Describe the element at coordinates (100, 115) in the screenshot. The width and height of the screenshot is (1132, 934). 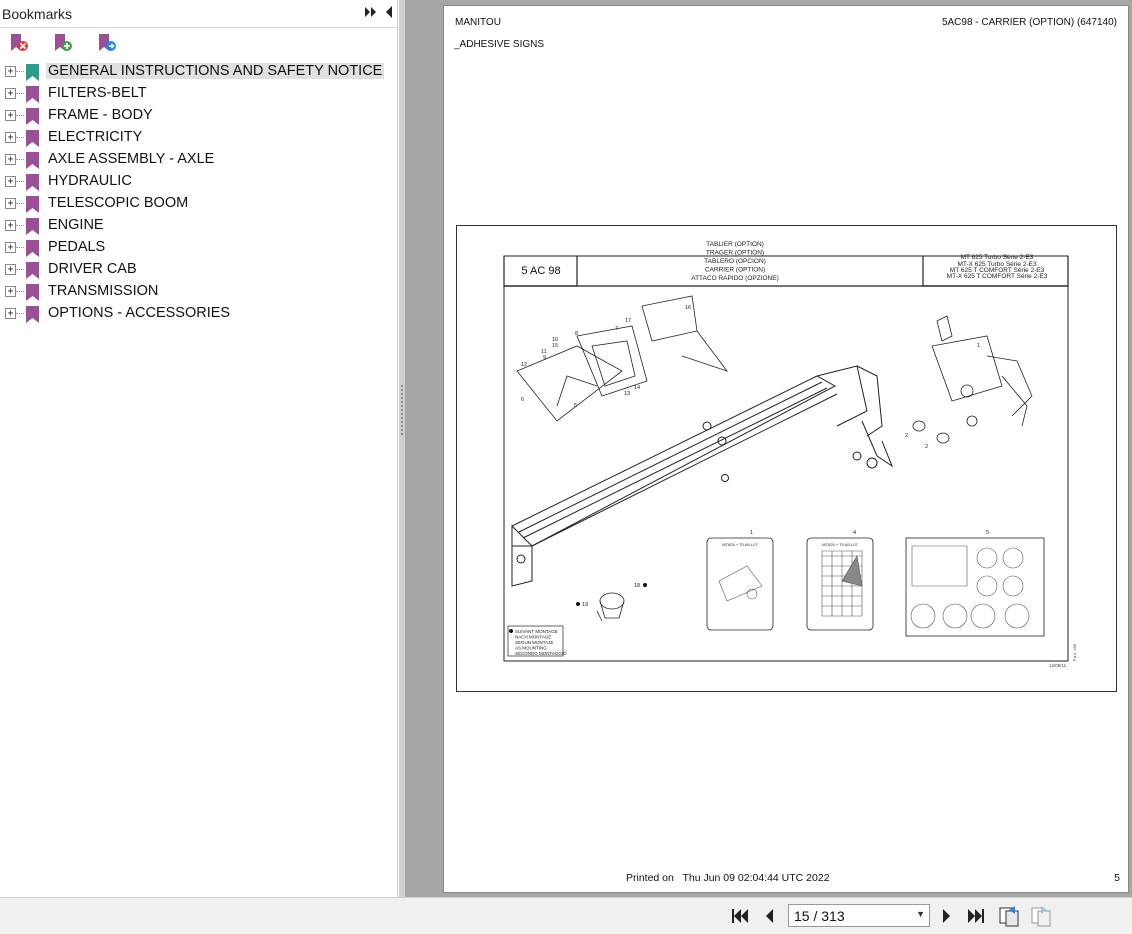
I see `bookmark-label: FRAME - BODY` at that location.